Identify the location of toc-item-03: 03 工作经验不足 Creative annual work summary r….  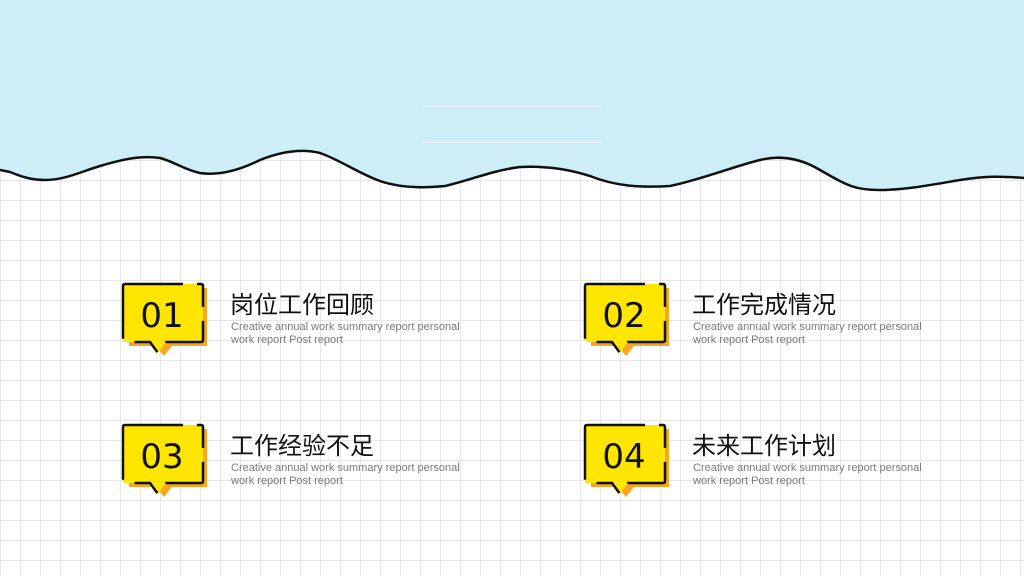
(310, 463).